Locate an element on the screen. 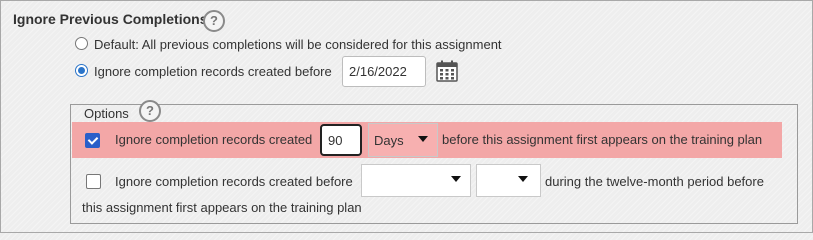 The image size is (813, 240). calendar-icon is located at coordinates (447, 71).